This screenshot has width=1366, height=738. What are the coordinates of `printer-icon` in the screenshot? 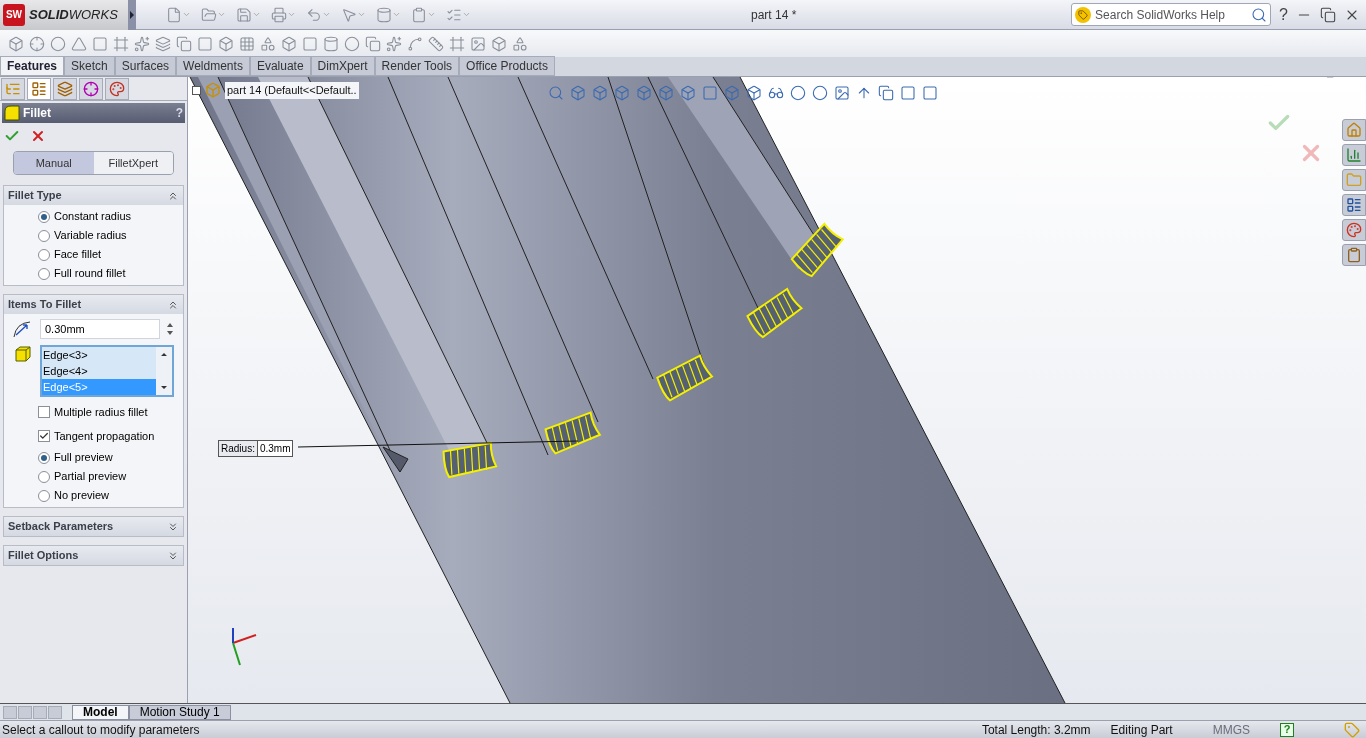 It's located at (279, 14).